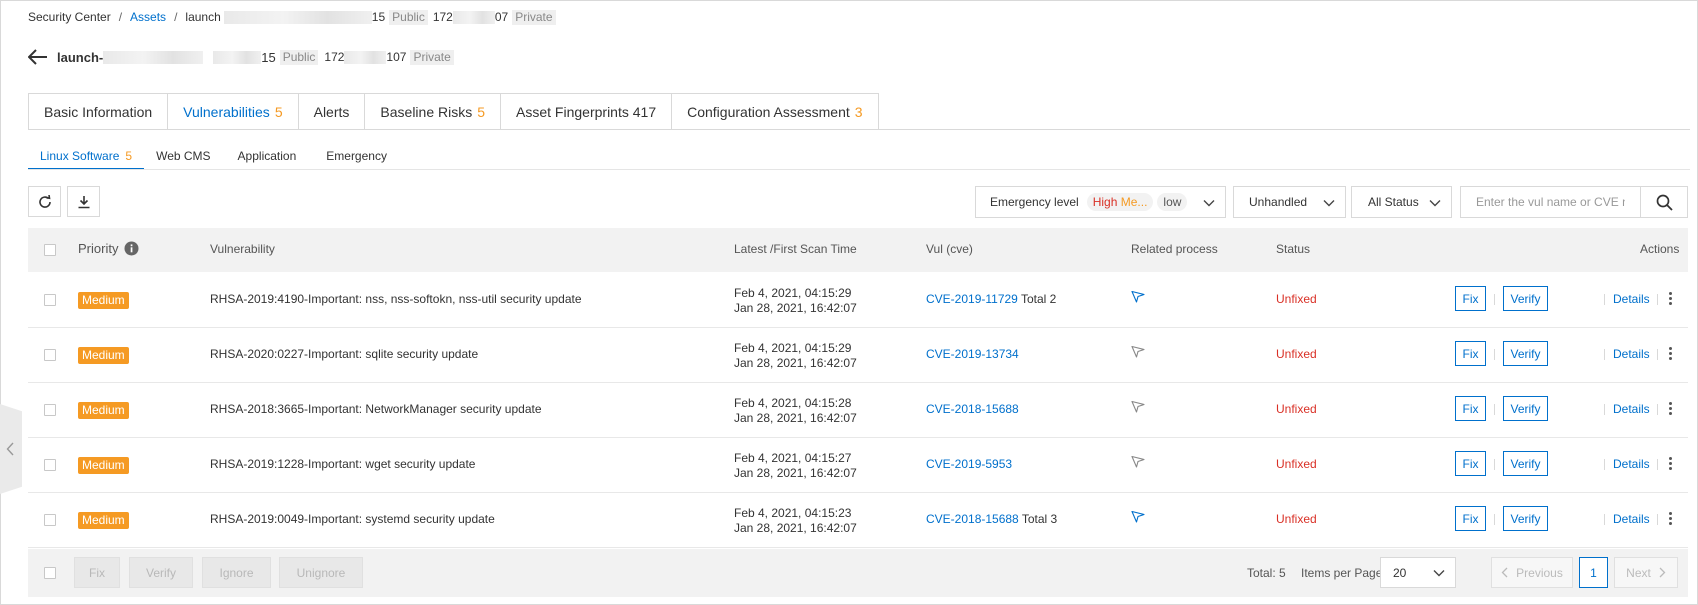 Image resolution: width=1698 pixels, height=605 pixels. Describe the element at coordinates (793, 403) in the screenshot. I see `latest-scan-time: Feb 4, 2021, 04:15:28` at that location.